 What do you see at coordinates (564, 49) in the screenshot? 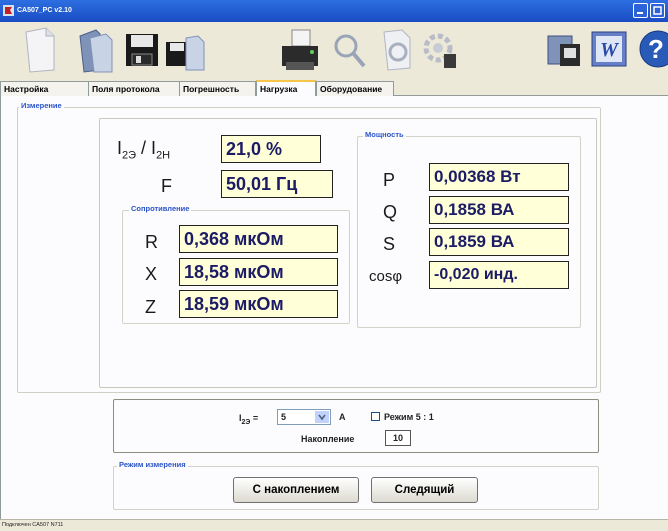
I see `export-icon` at bounding box center [564, 49].